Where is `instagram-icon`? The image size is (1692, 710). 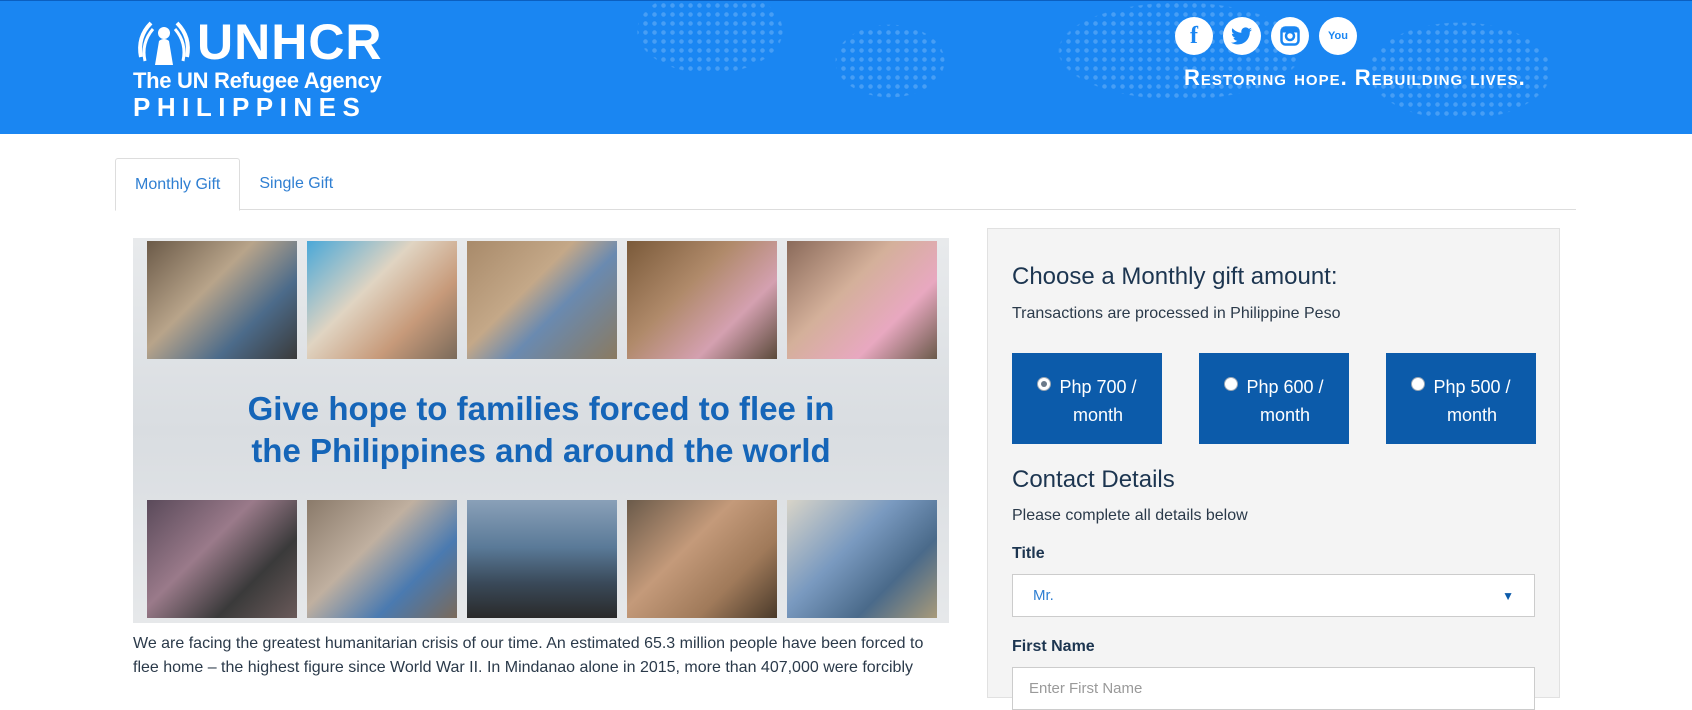
instagram-icon is located at coordinates (1290, 36).